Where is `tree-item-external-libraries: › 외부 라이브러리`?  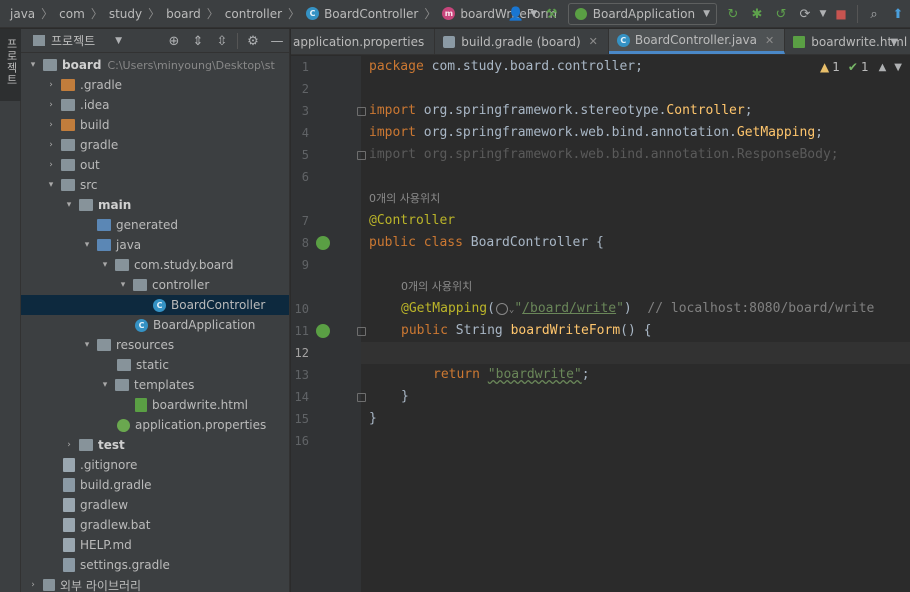
tree-item-external-libraries: › 외부 라이브러리 is located at coordinates (155, 583).